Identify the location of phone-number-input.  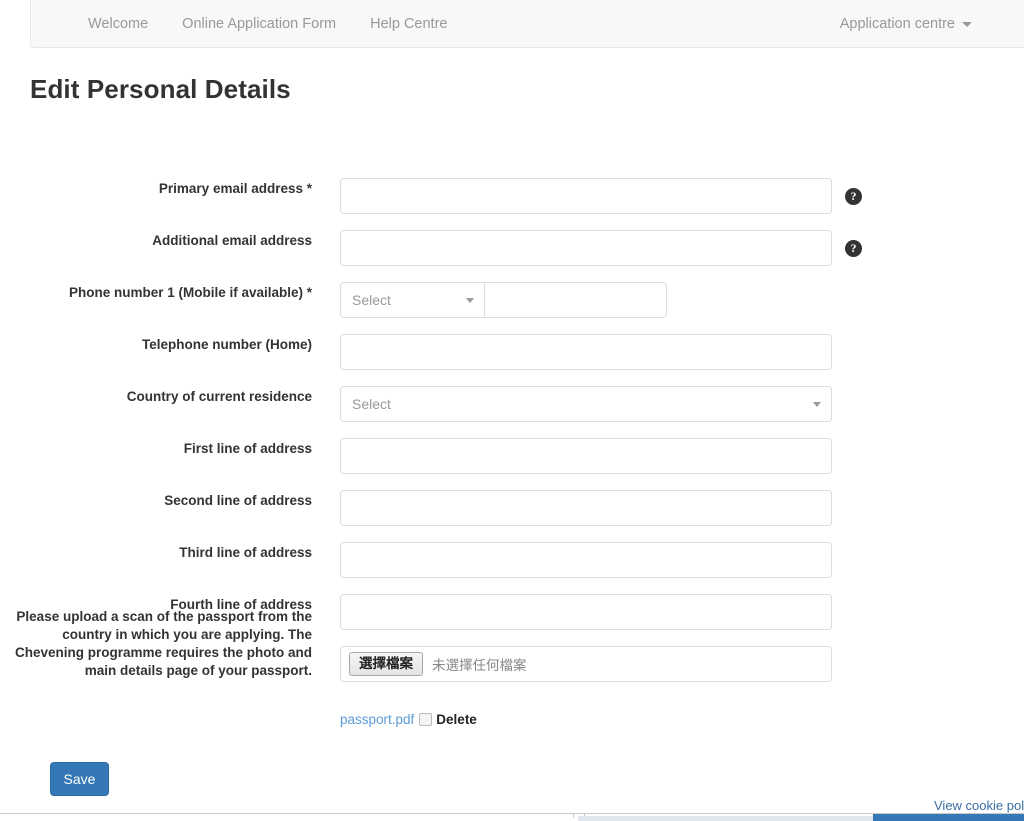
(576, 300).